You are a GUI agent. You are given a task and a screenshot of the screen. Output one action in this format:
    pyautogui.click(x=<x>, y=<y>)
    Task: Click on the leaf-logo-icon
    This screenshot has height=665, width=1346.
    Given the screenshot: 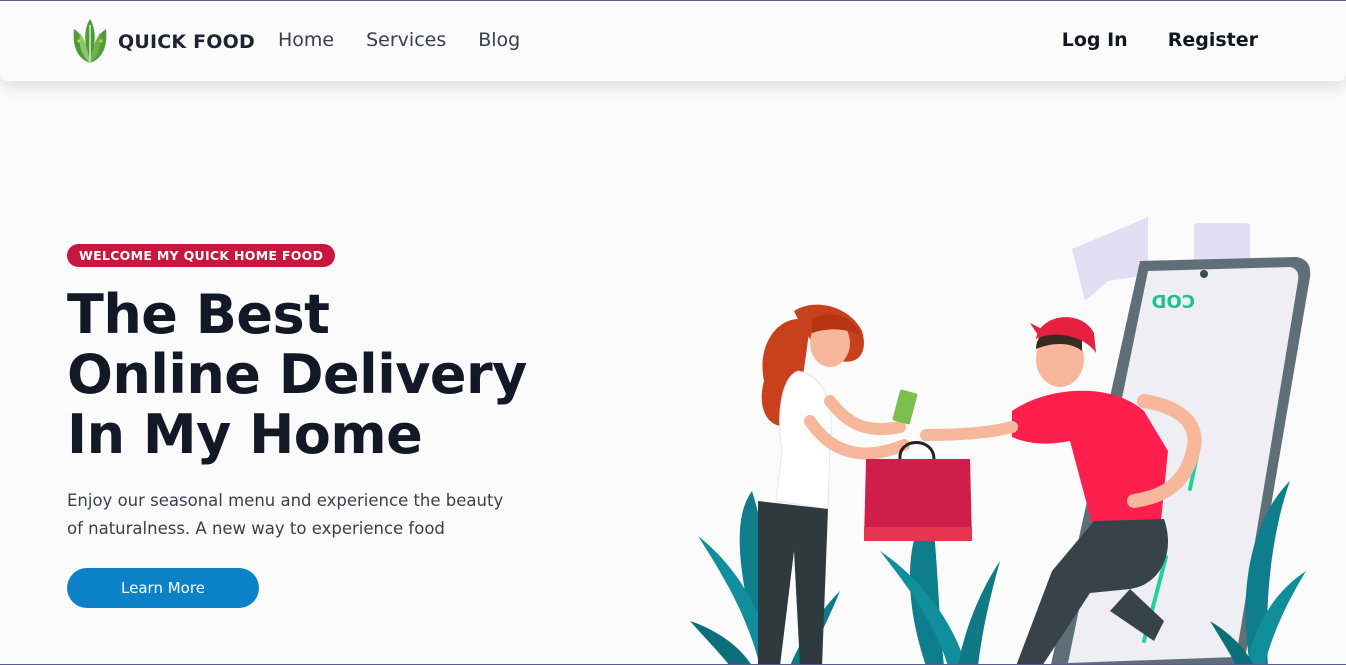 What is the action you would take?
    pyautogui.click(x=90, y=41)
    